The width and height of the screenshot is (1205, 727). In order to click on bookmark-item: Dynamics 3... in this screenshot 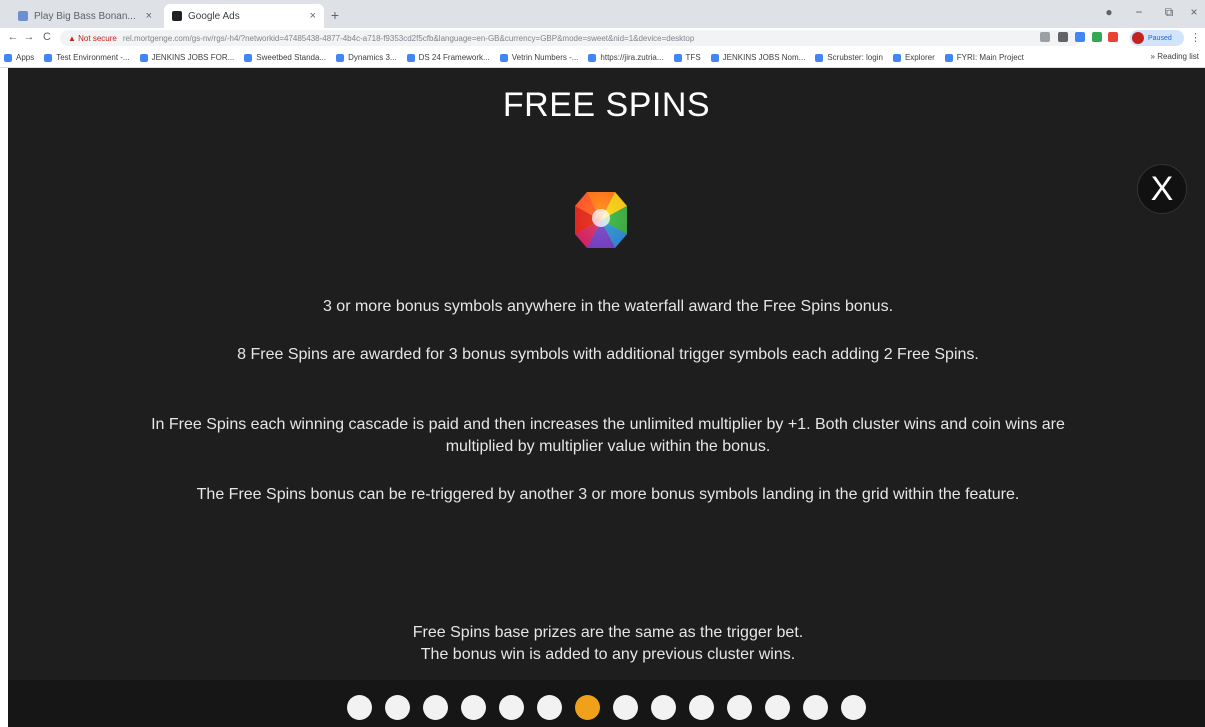, I will do `click(366, 57)`.